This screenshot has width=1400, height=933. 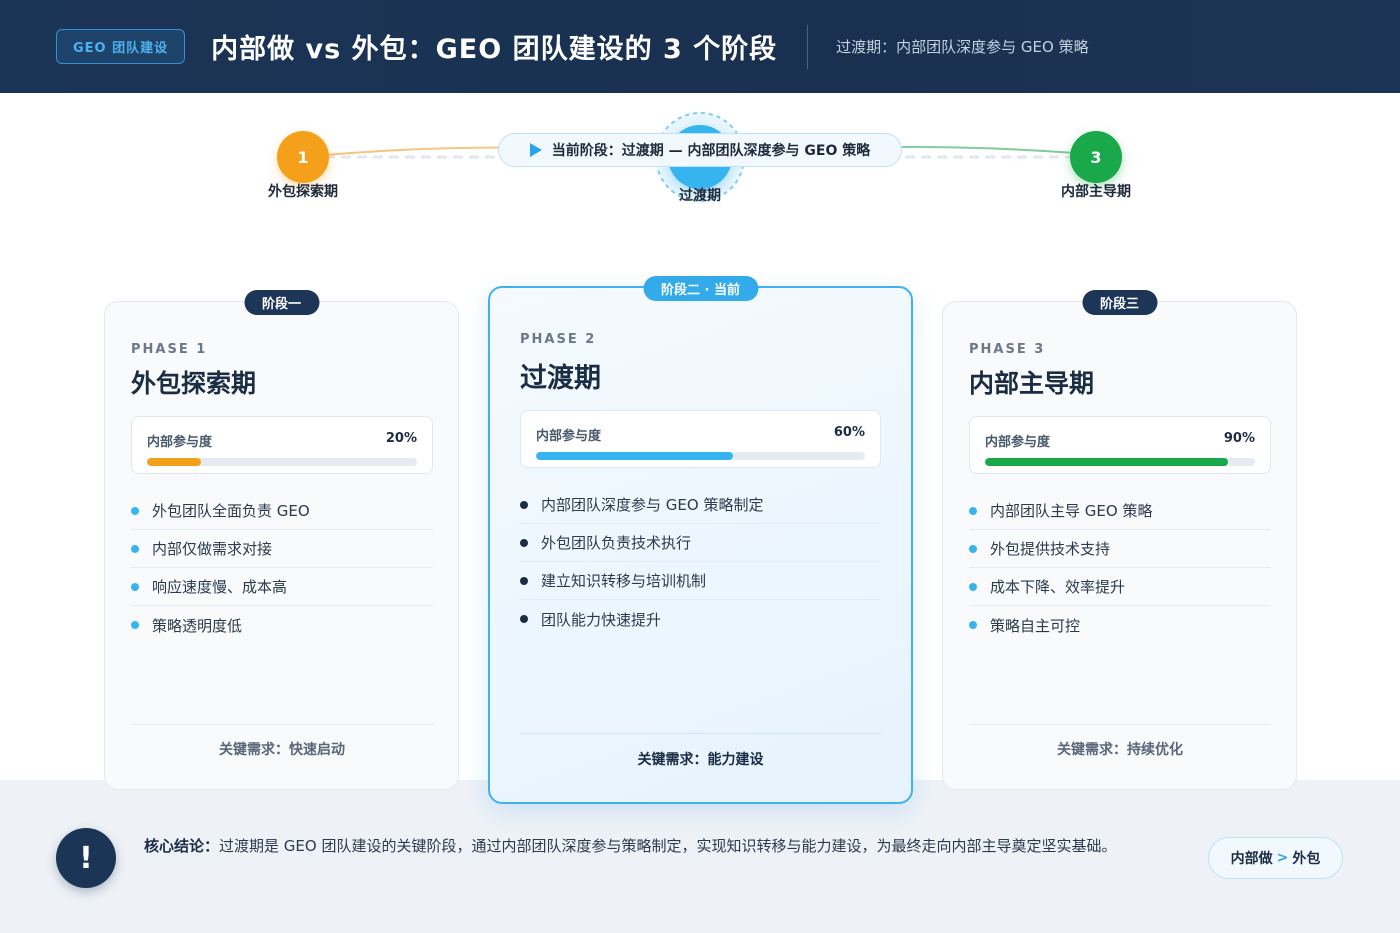 I want to click on phase-name: 外包探索期, so click(x=194, y=383).